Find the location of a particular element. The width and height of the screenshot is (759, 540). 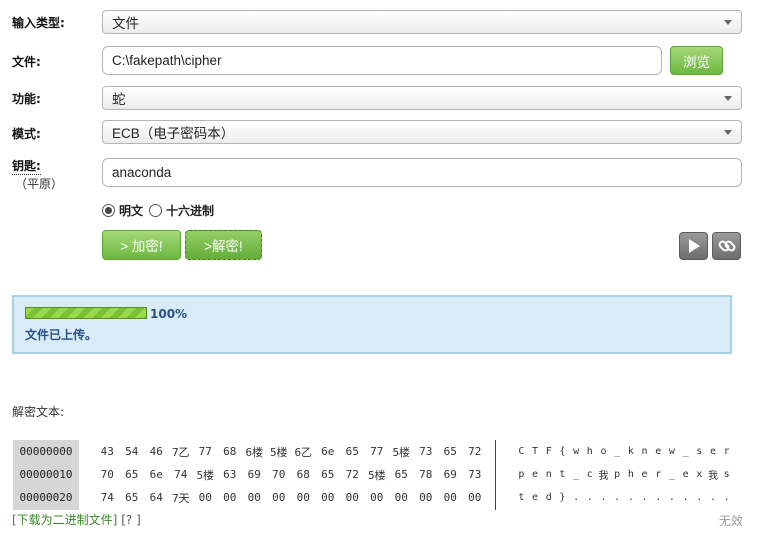

hex-byte: 7天 is located at coordinates (180, 498).